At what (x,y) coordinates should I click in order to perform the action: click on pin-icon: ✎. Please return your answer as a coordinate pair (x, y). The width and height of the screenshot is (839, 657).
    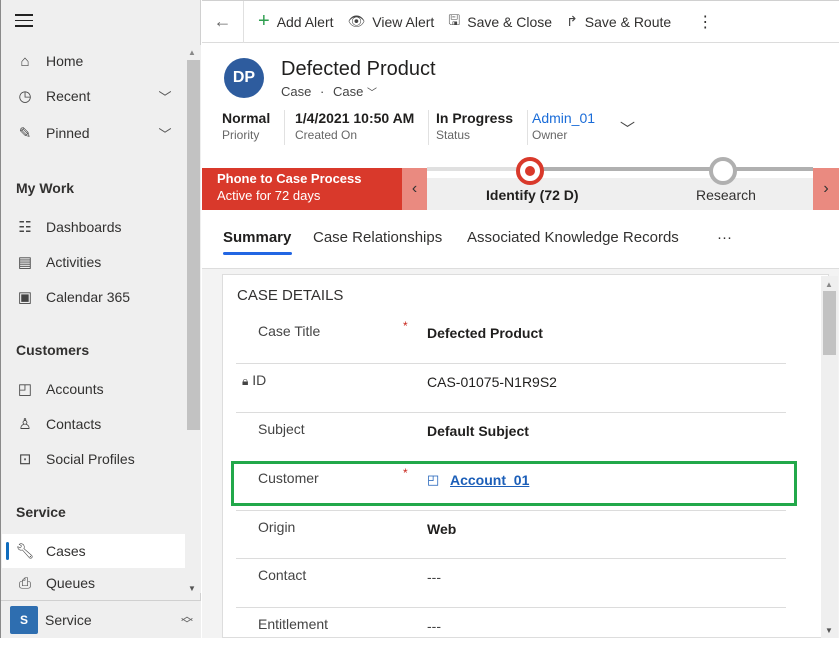
    Looking at the image, I should click on (25, 133).